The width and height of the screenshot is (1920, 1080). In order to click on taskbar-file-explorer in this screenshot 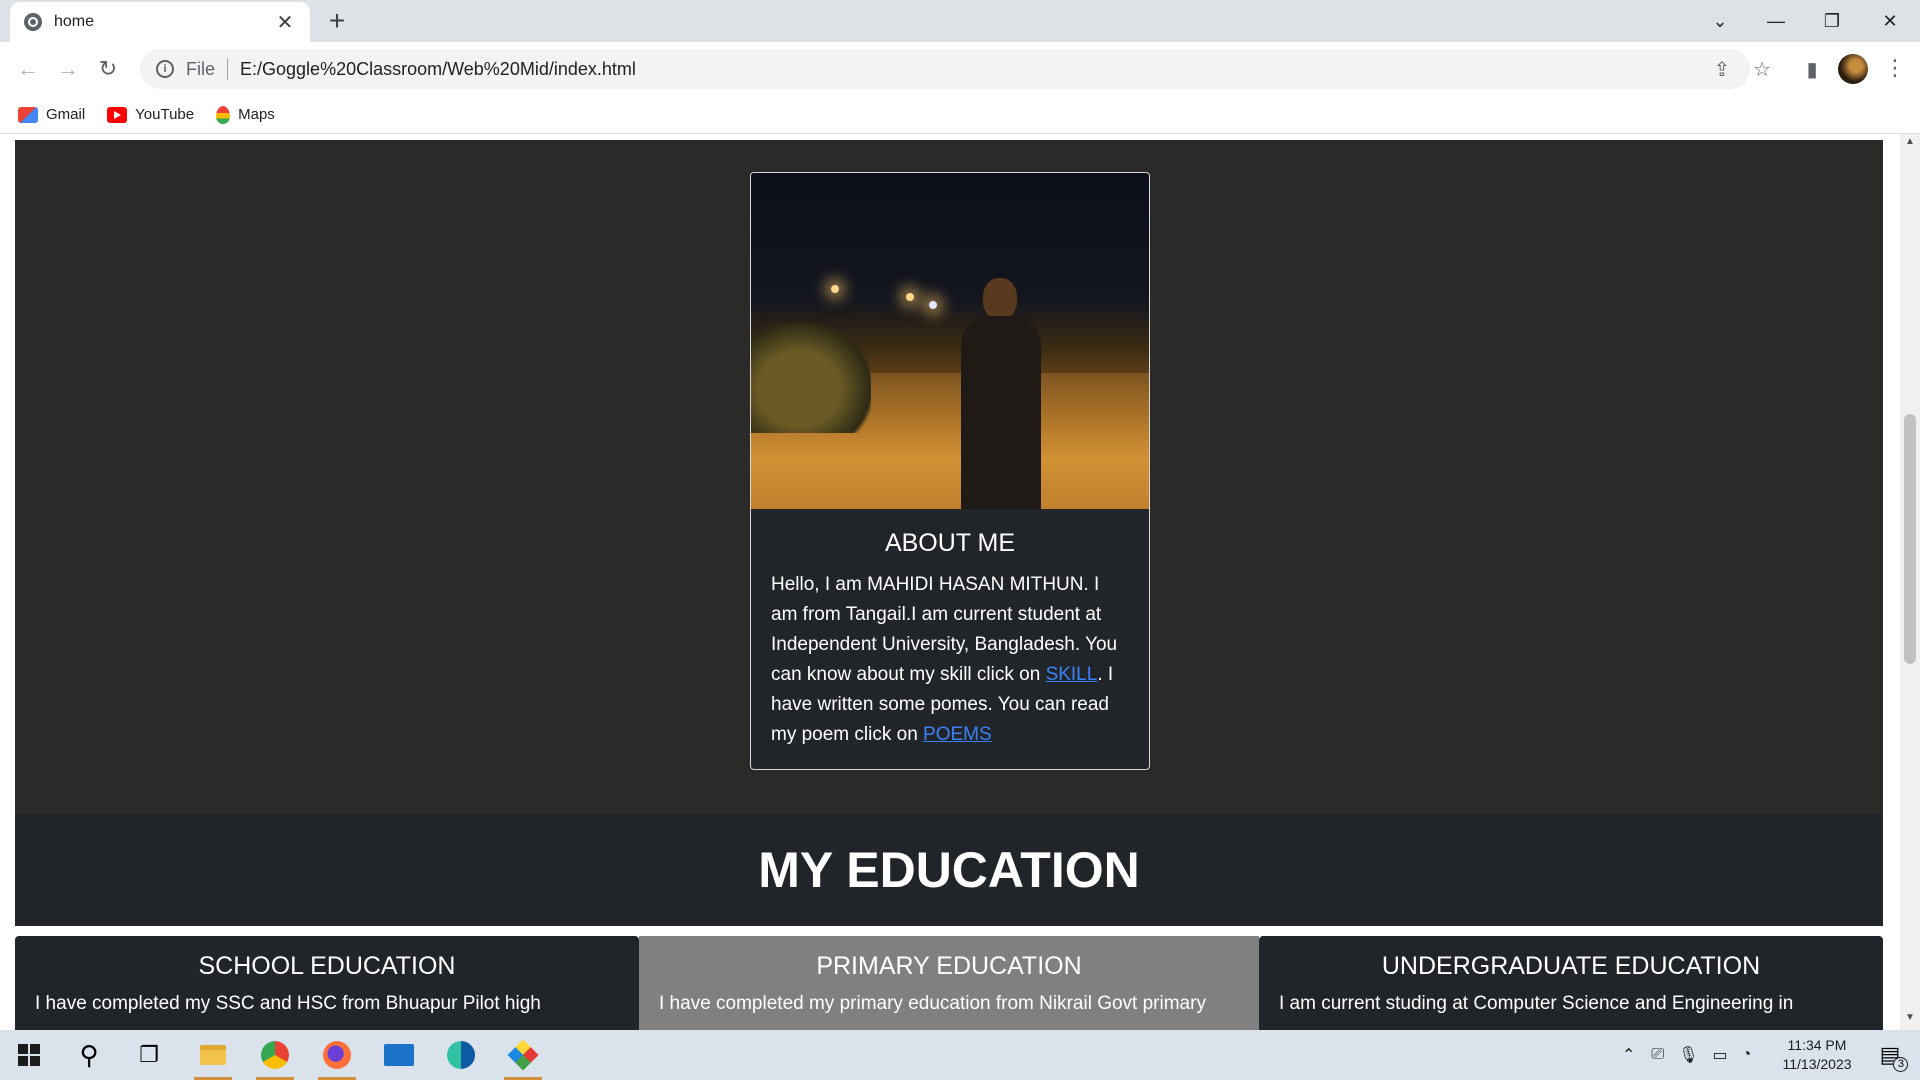, I will do `click(213, 1055)`.